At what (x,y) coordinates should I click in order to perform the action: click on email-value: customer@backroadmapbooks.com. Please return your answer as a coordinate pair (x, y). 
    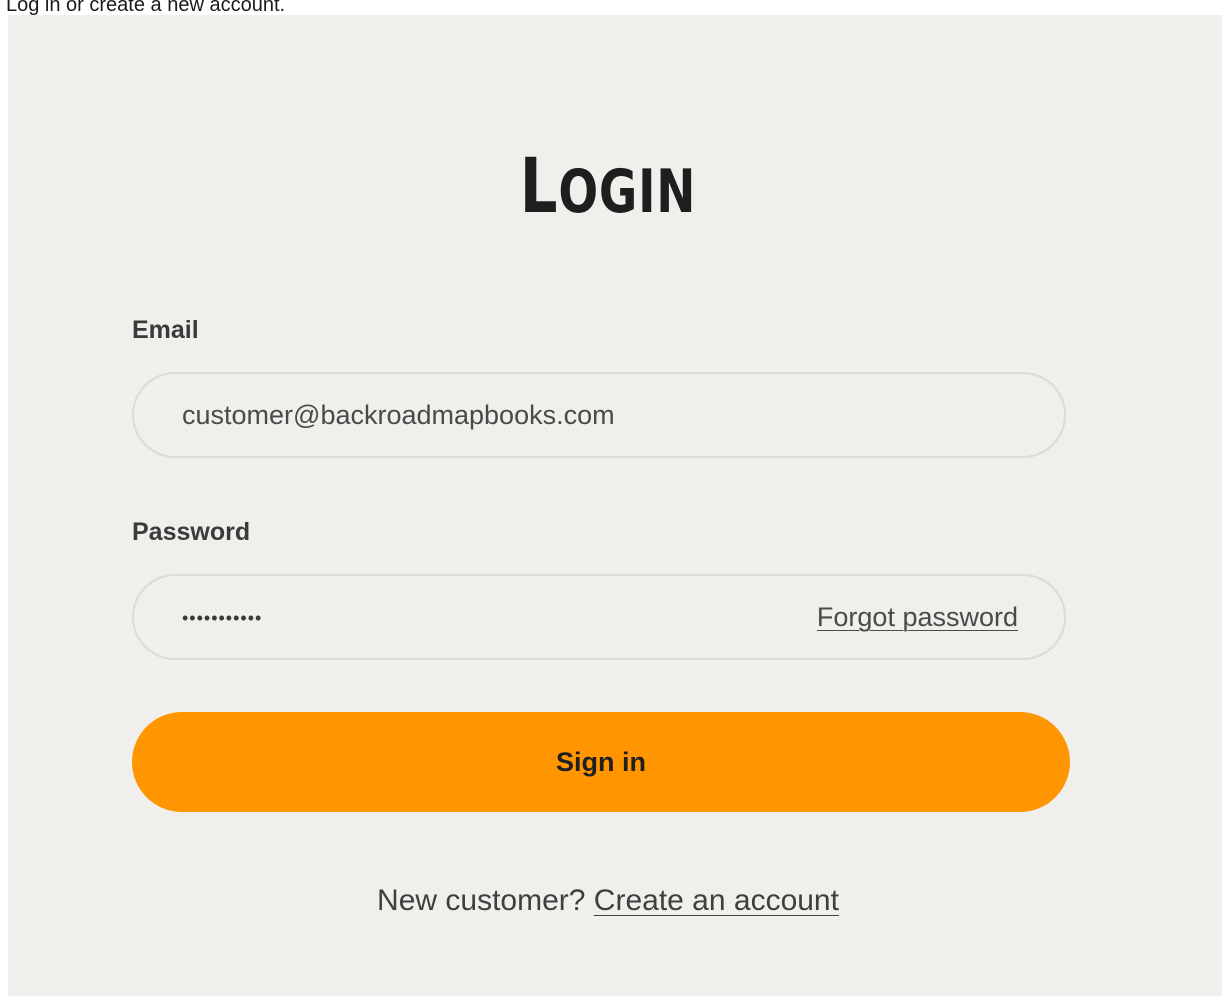
    Looking at the image, I should click on (398, 415).